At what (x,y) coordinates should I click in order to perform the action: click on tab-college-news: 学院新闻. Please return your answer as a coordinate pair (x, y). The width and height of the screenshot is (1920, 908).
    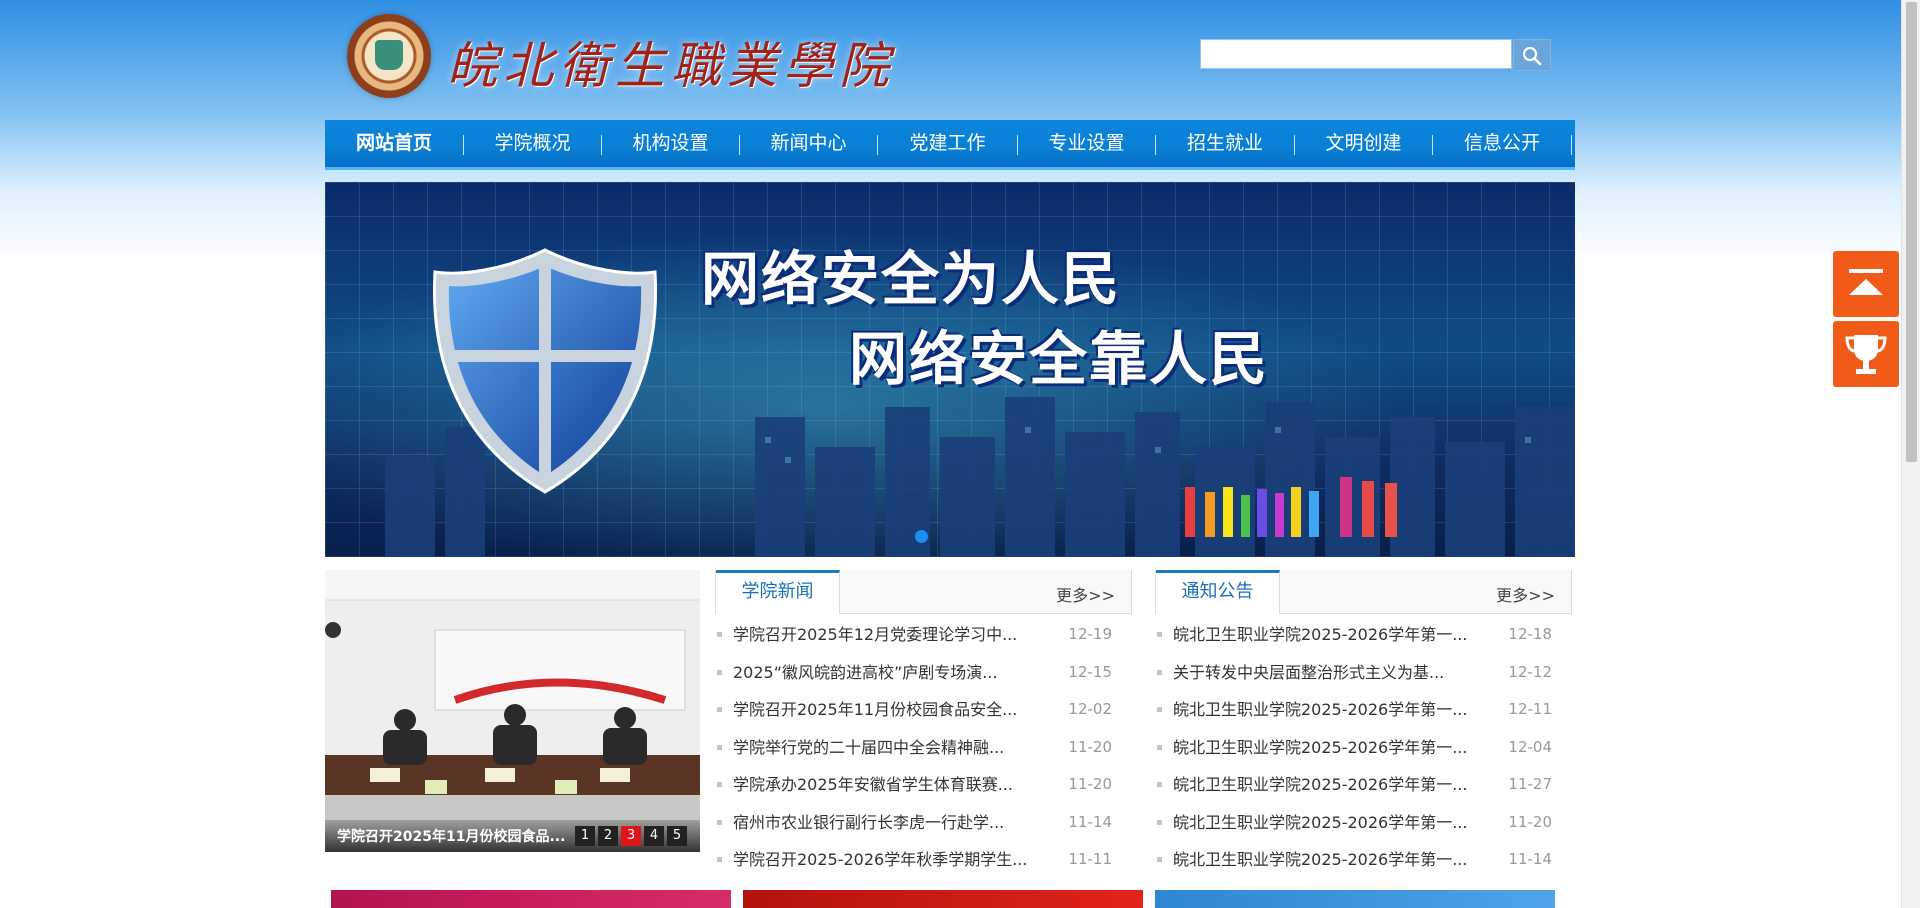
    Looking at the image, I should click on (778, 592).